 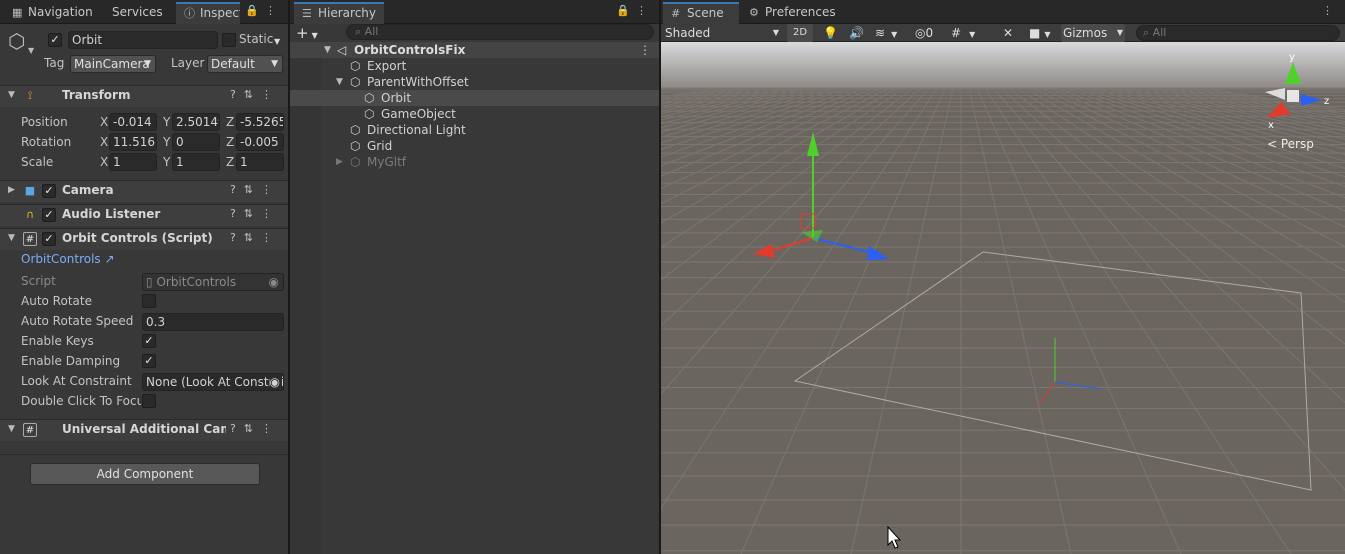 I want to click on double-click-focus-checkbox, so click(x=149, y=401).